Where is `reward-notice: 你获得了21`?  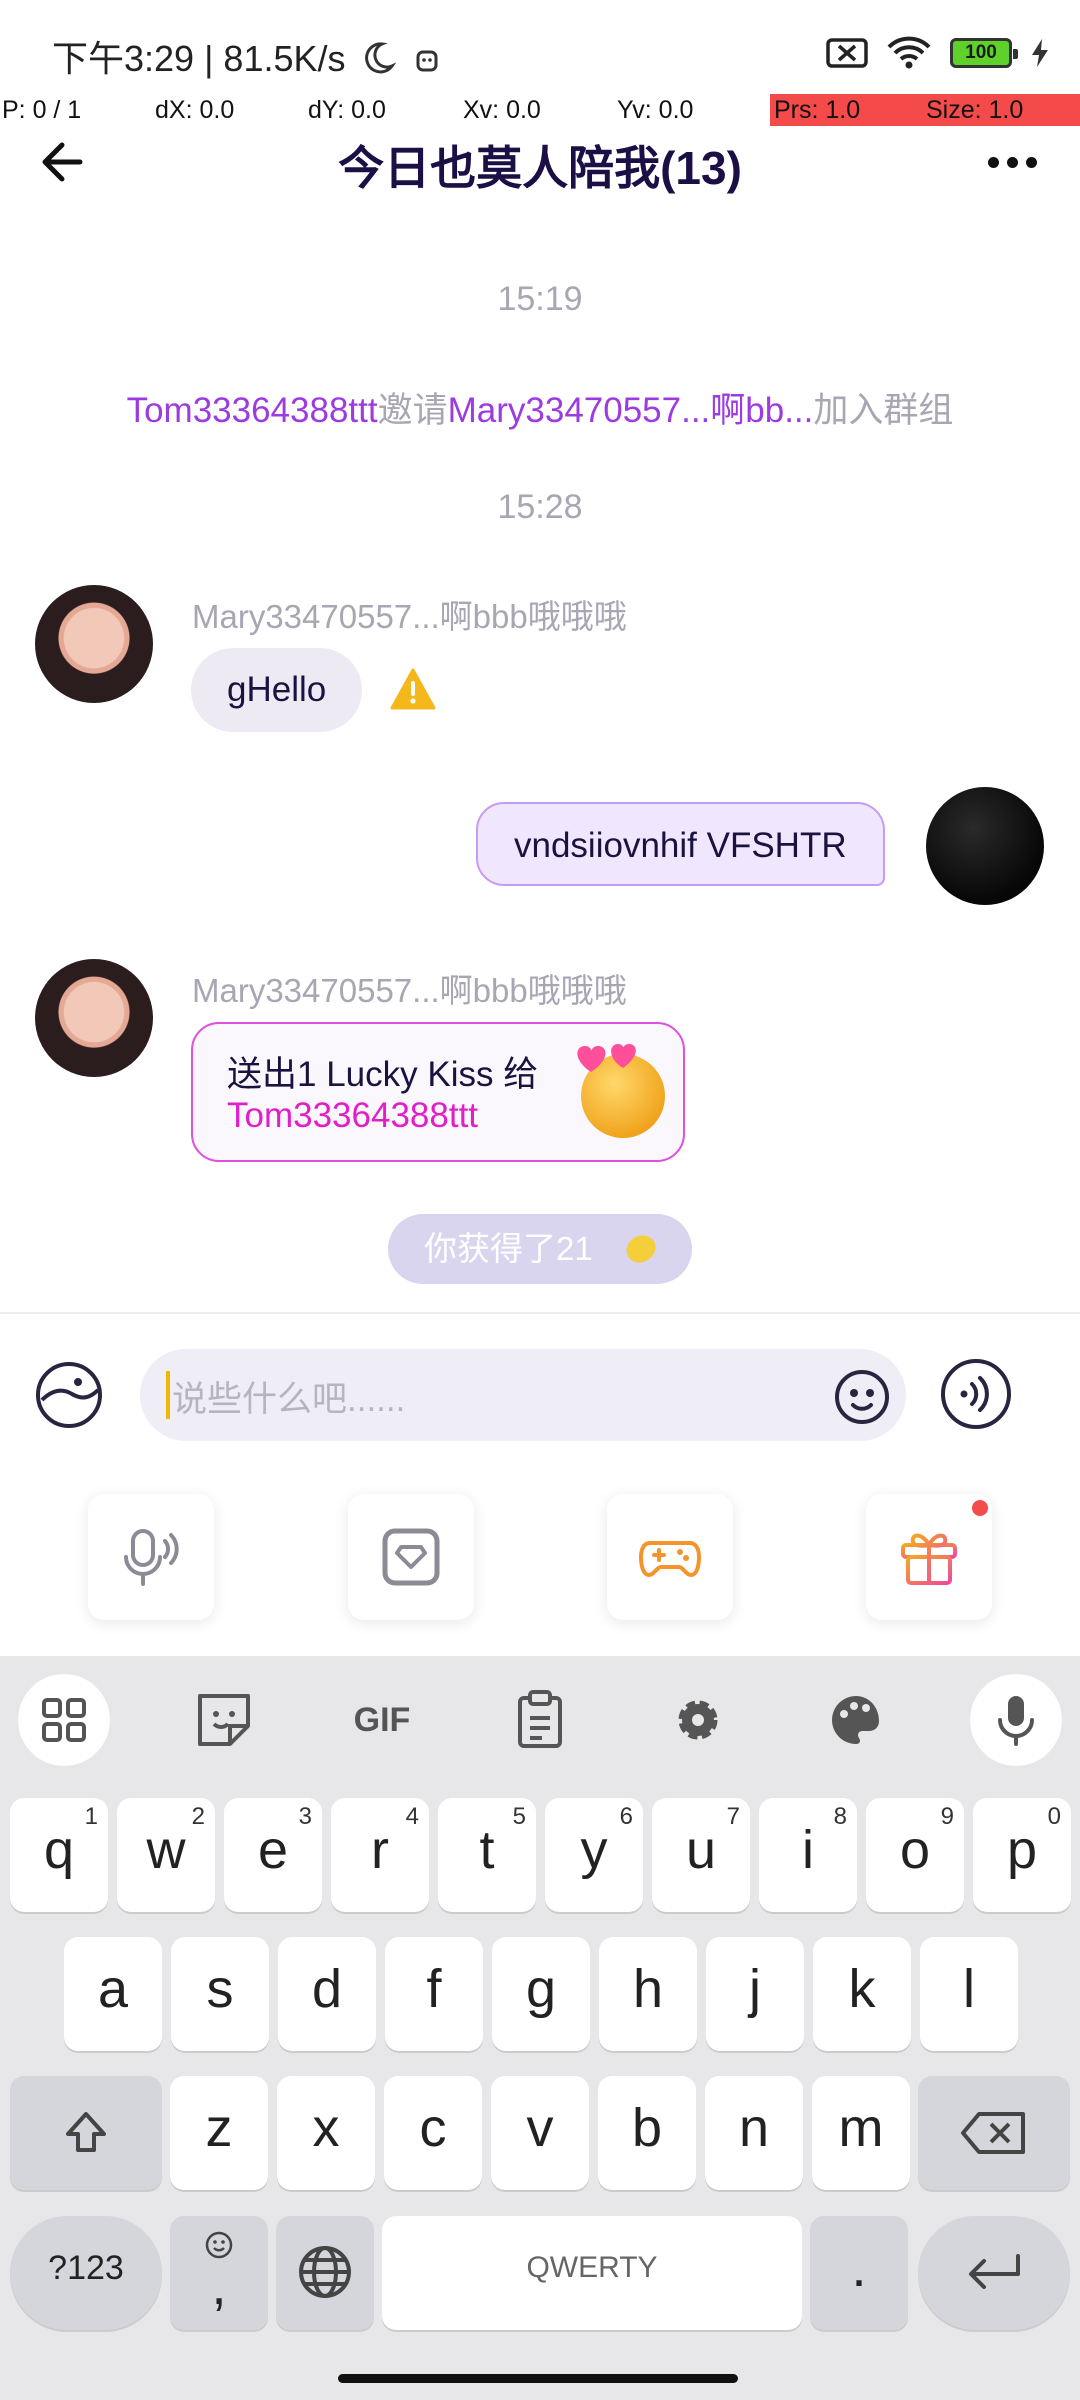
reward-notice: 你获得了21 is located at coordinates (540, 1249).